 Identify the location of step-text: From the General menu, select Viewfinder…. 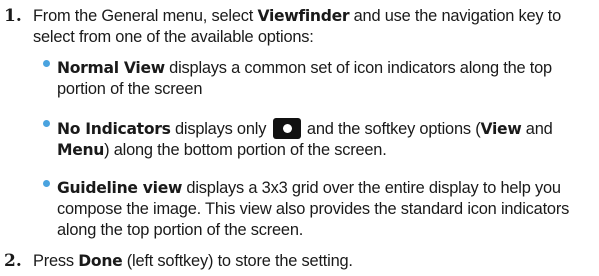
(297, 26).